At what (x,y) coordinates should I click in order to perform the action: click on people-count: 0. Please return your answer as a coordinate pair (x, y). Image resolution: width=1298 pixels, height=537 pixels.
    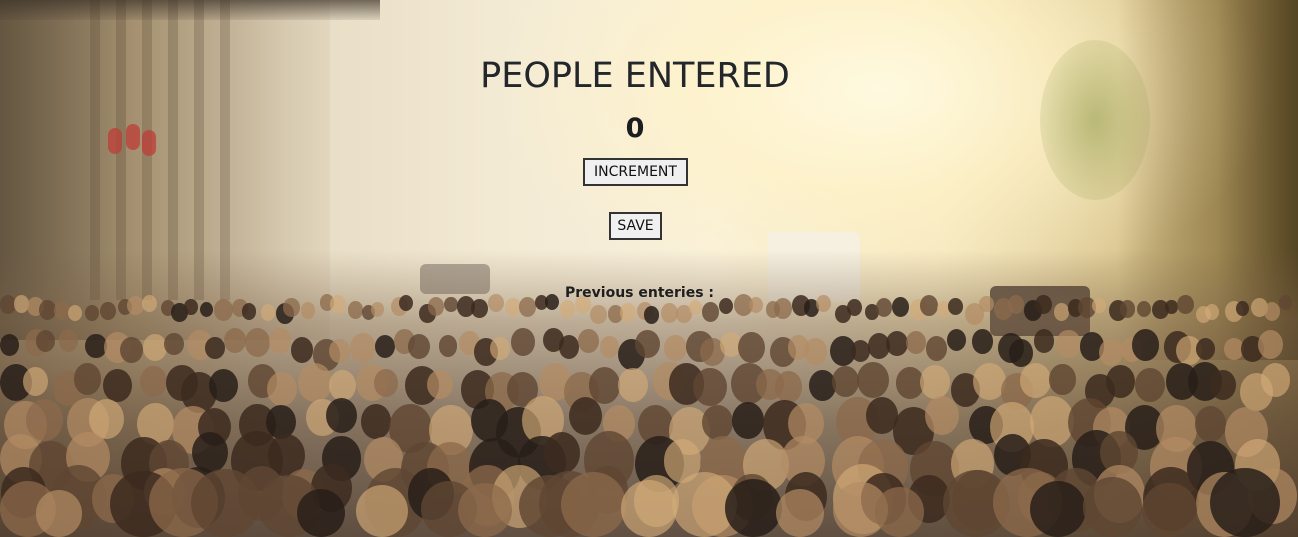
    Looking at the image, I should click on (635, 128).